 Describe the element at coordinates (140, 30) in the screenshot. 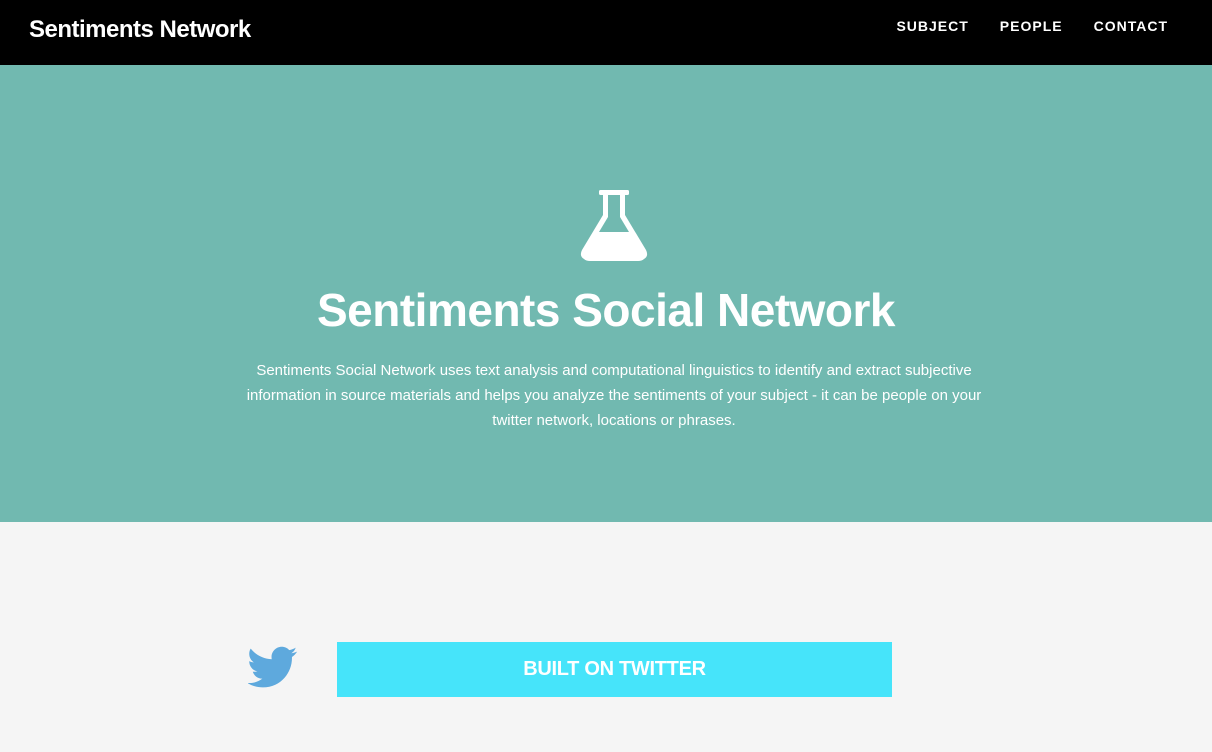

I see `brand-link: Sentiments Network` at that location.